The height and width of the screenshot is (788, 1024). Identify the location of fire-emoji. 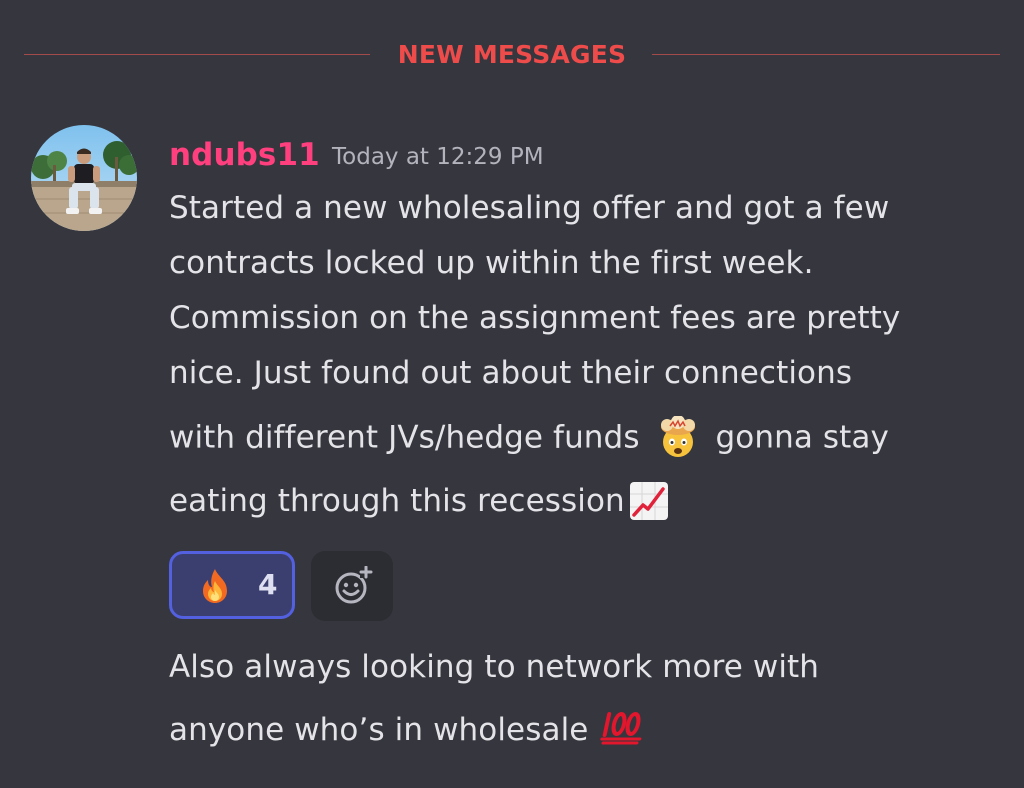
(215, 588).